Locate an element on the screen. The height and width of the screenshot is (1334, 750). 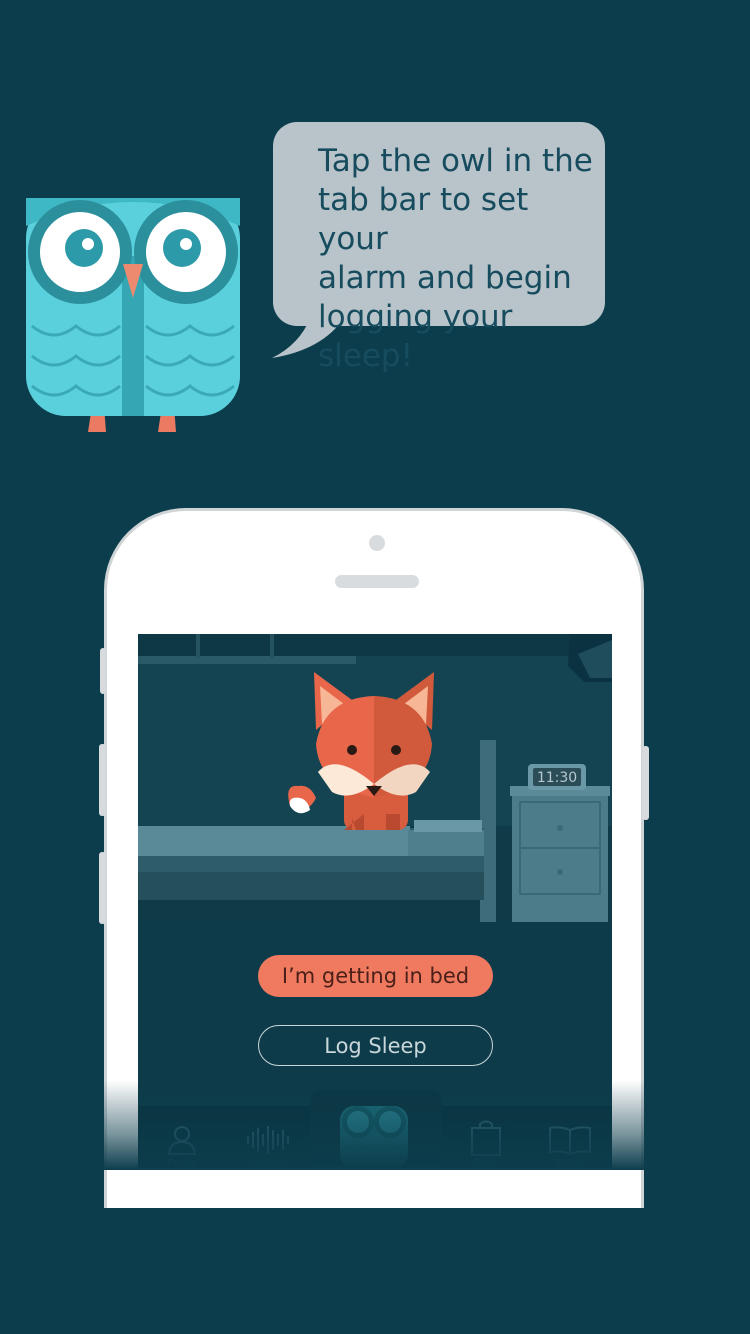
front-camera is located at coordinates (377, 543).